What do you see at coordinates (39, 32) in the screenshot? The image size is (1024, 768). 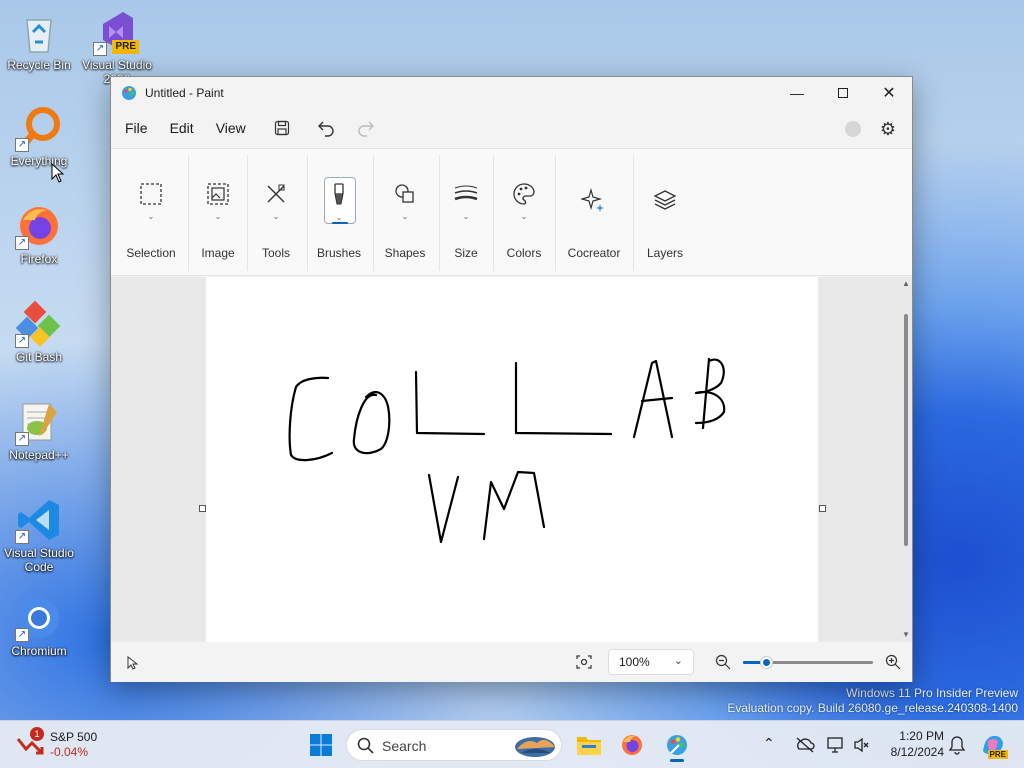 I see `recycle-bin-icon` at bounding box center [39, 32].